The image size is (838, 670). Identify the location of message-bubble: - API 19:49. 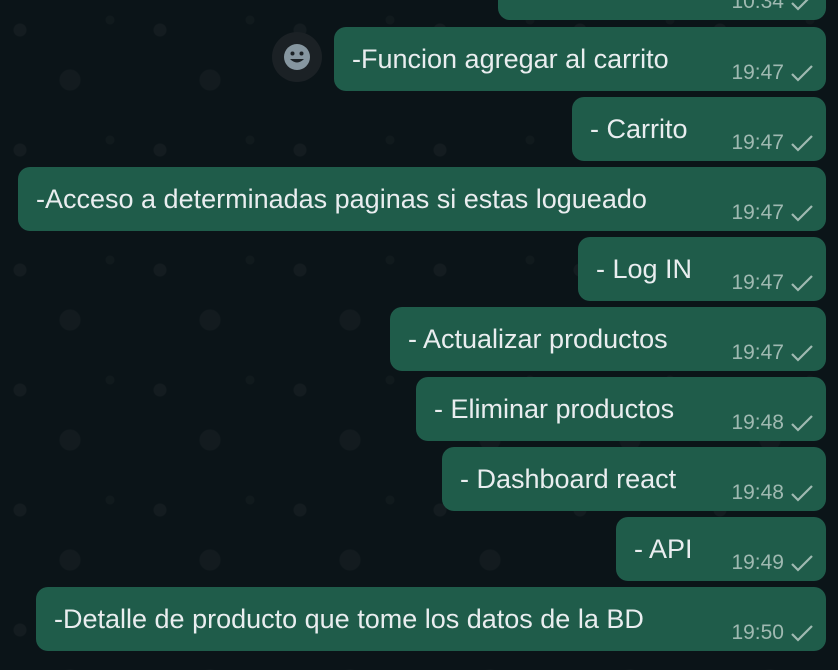
(721, 549).